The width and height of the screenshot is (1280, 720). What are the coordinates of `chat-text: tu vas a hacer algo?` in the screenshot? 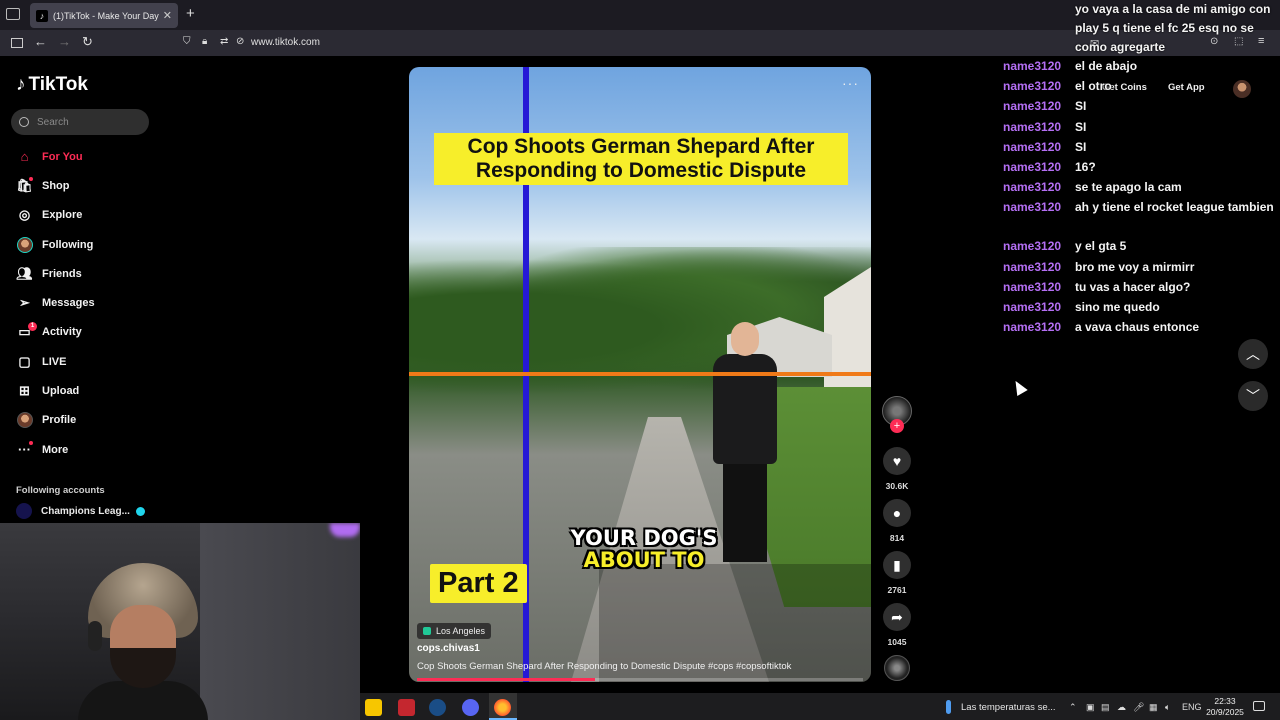 It's located at (1133, 286).